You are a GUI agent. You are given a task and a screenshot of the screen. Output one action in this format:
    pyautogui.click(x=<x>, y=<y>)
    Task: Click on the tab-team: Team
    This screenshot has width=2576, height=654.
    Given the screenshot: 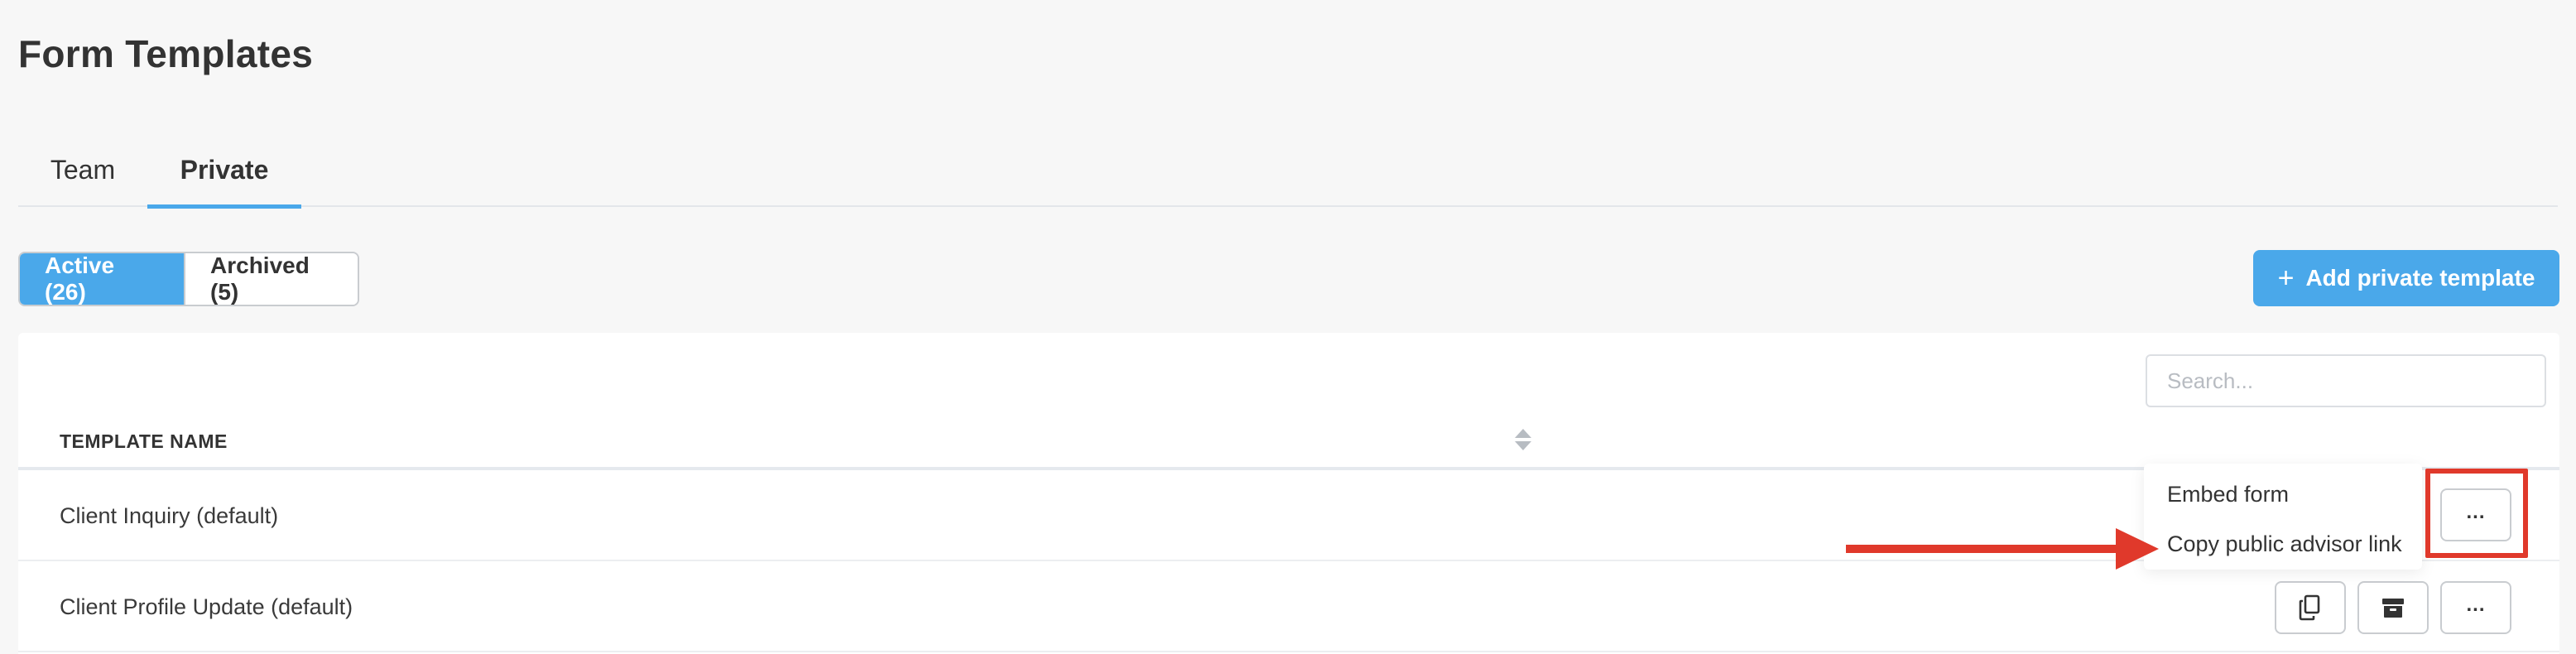 What is the action you would take?
    pyautogui.click(x=82, y=169)
    